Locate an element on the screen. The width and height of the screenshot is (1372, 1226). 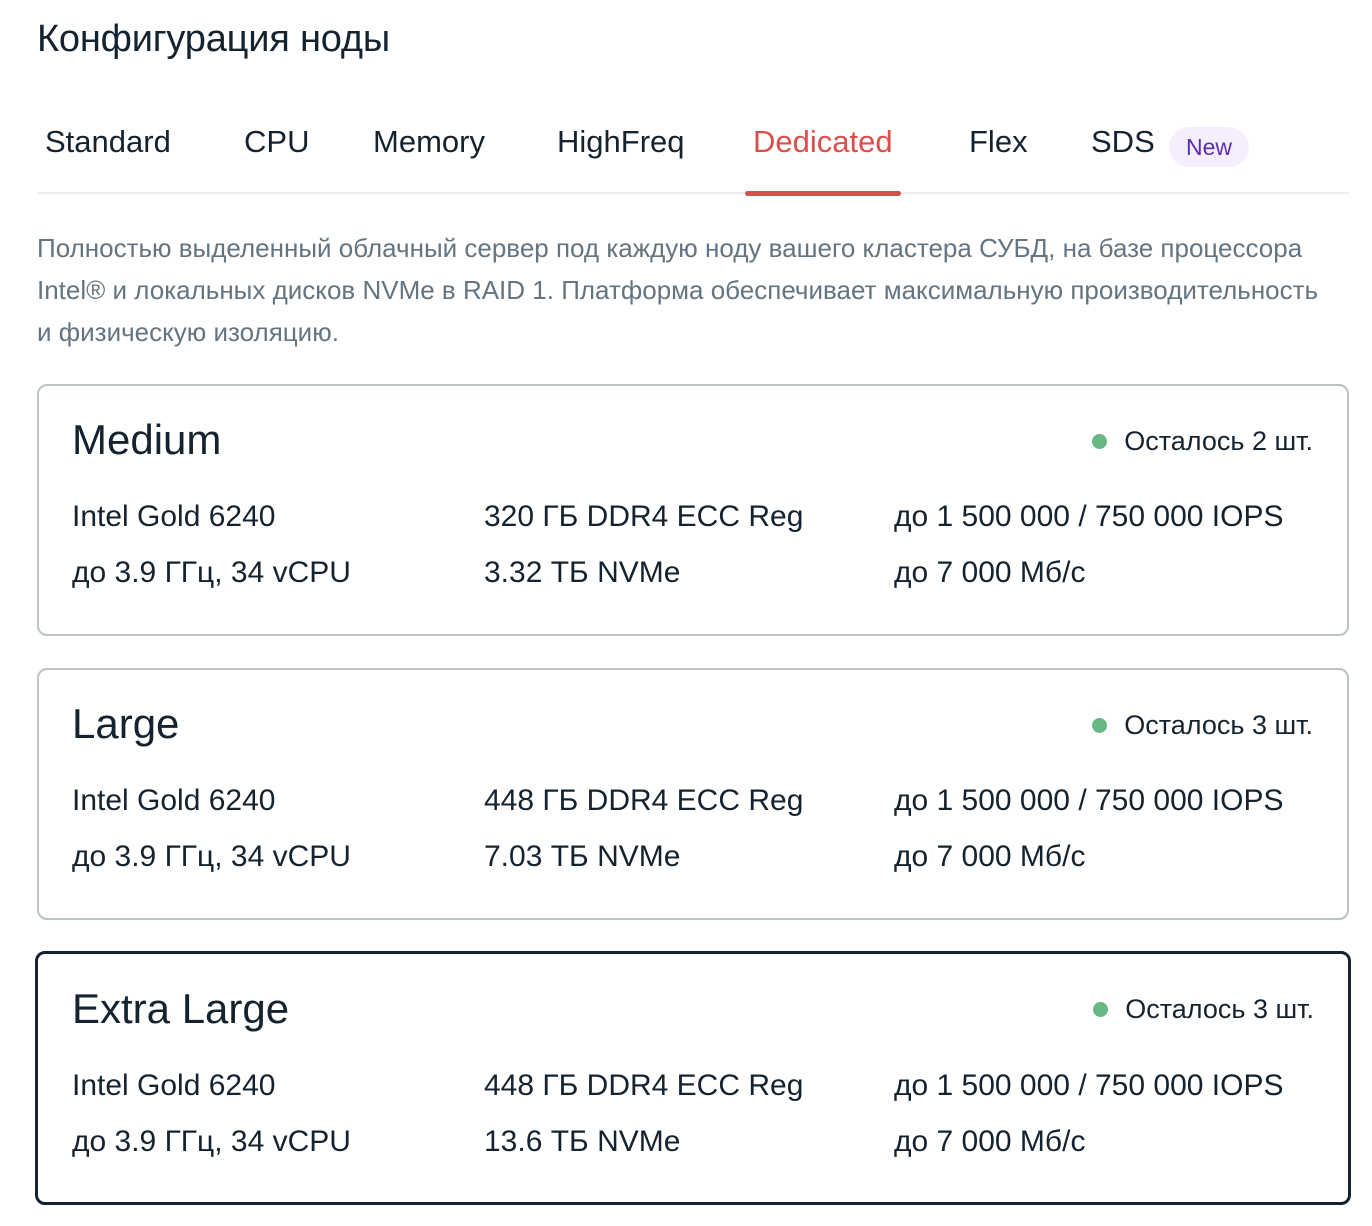
stock-label: Осталось 2 шт. is located at coordinates (1218, 441).